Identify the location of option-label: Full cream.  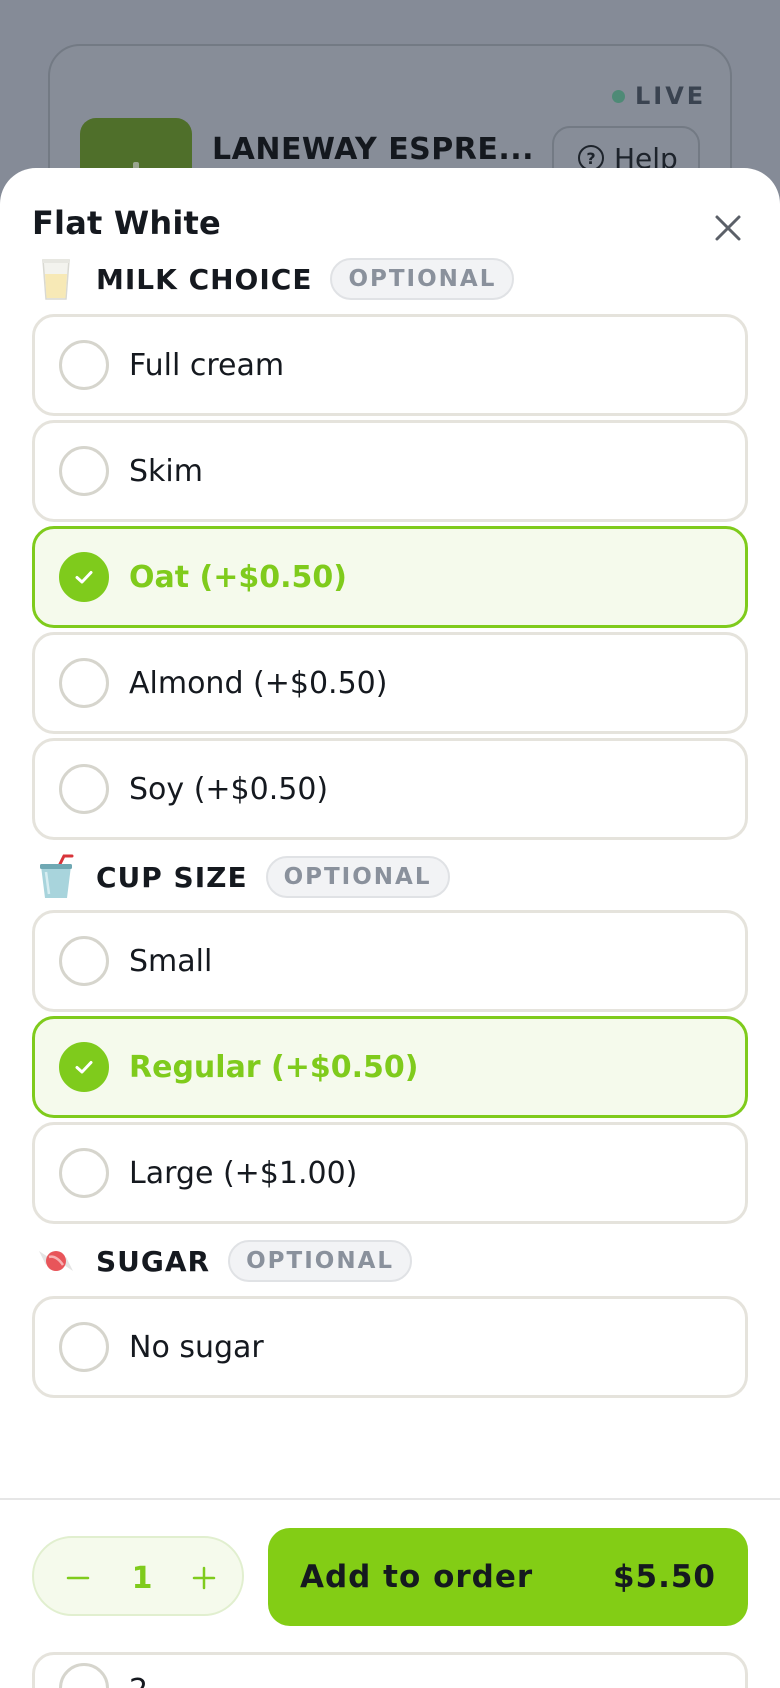
(207, 365).